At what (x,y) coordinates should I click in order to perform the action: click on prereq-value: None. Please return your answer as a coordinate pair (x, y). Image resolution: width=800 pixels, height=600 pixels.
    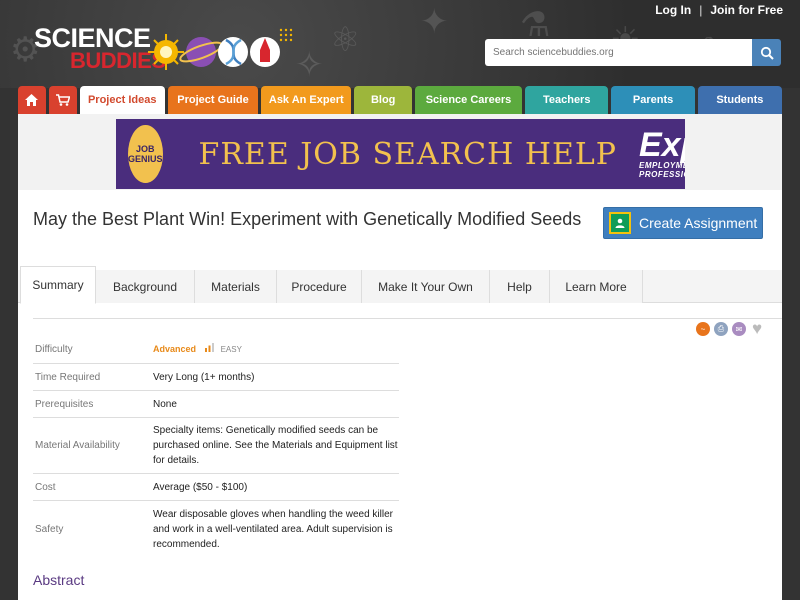
    Looking at the image, I should click on (165, 404).